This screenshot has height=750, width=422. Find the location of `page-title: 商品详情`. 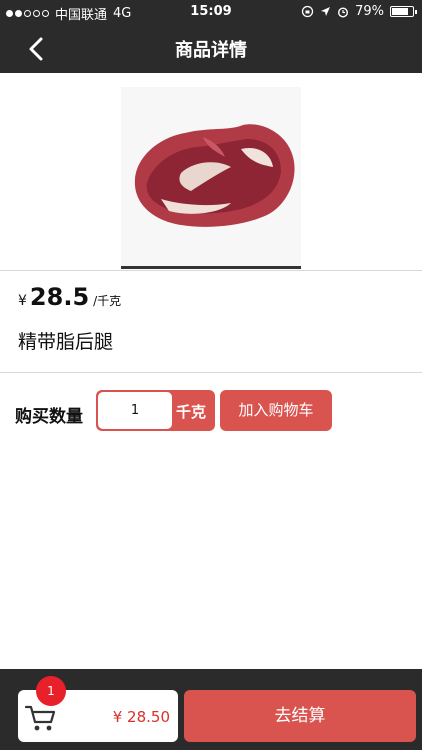

page-title: 商品详情 is located at coordinates (211, 50).